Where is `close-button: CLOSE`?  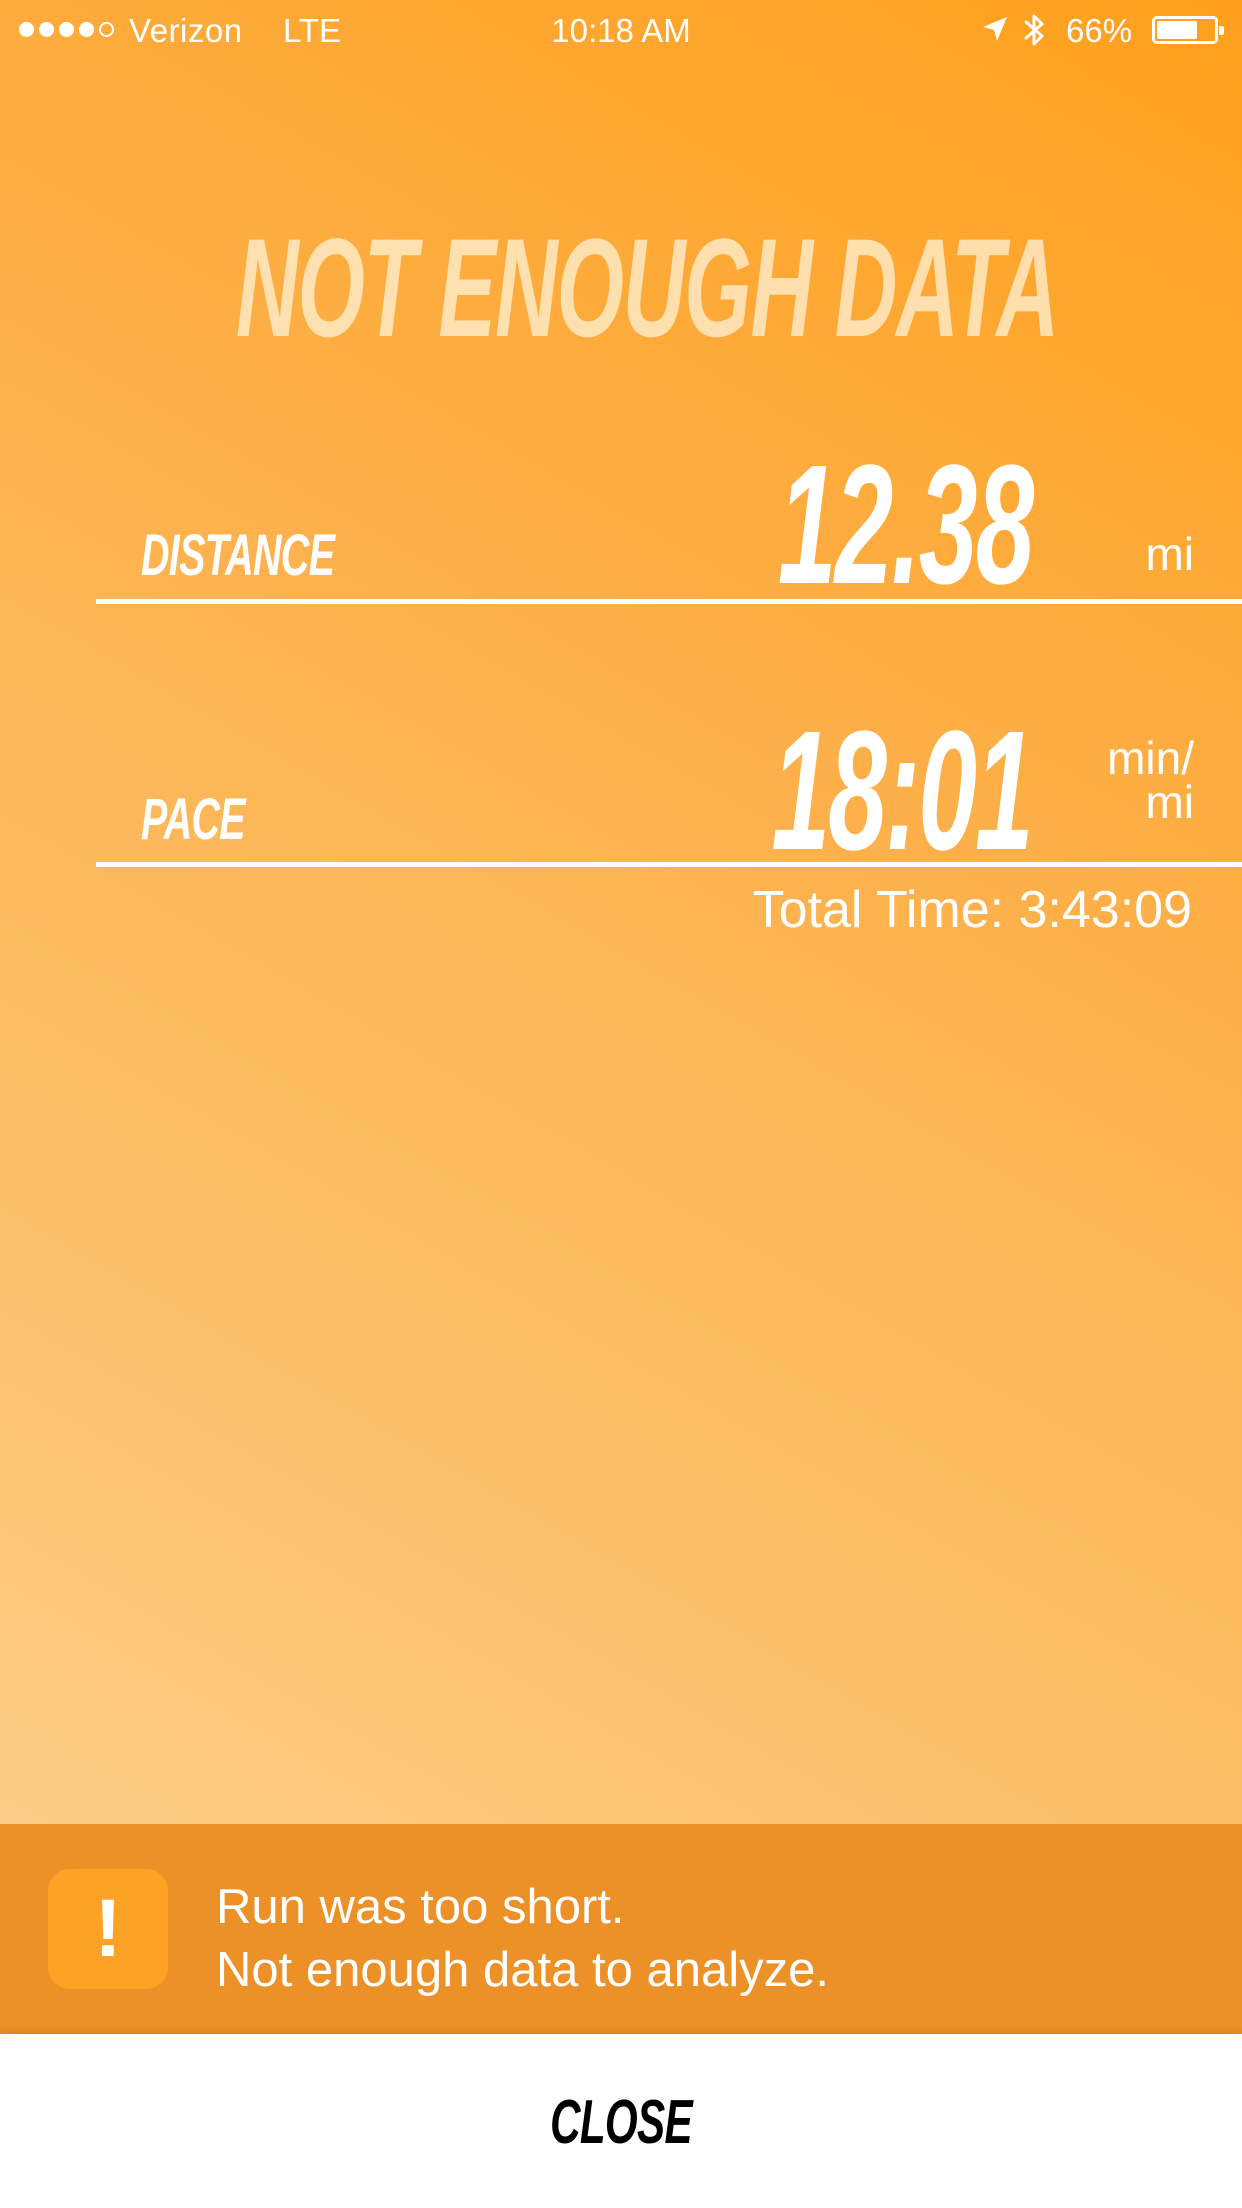
close-button: CLOSE is located at coordinates (621, 2123).